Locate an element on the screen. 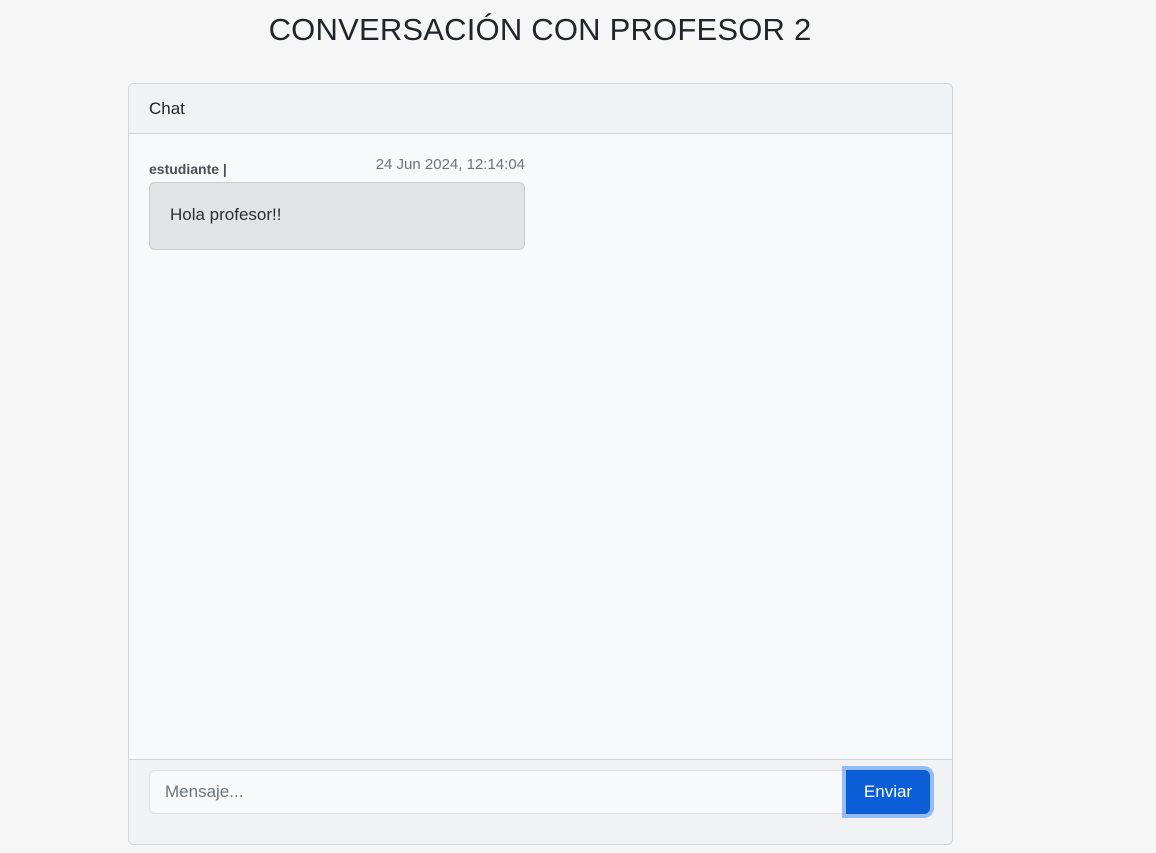 The image size is (1156, 853). chat-header-label: Chat is located at coordinates (167, 108).